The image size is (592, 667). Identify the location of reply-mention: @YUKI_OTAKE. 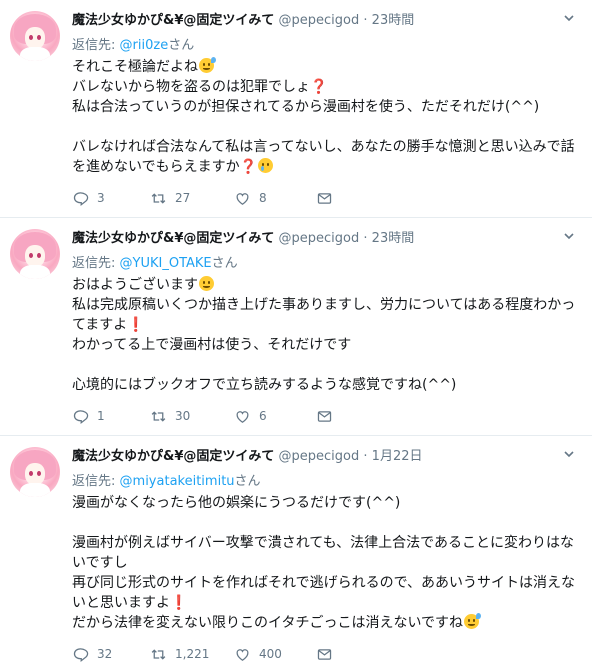
(166, 263).